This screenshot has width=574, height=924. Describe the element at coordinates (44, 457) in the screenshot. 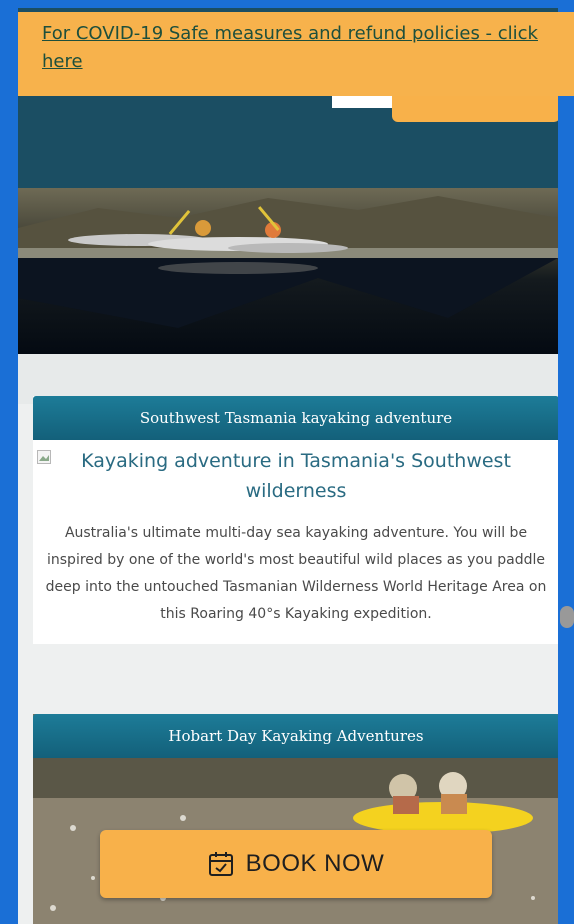

I see `broken-image-icon` at that location.